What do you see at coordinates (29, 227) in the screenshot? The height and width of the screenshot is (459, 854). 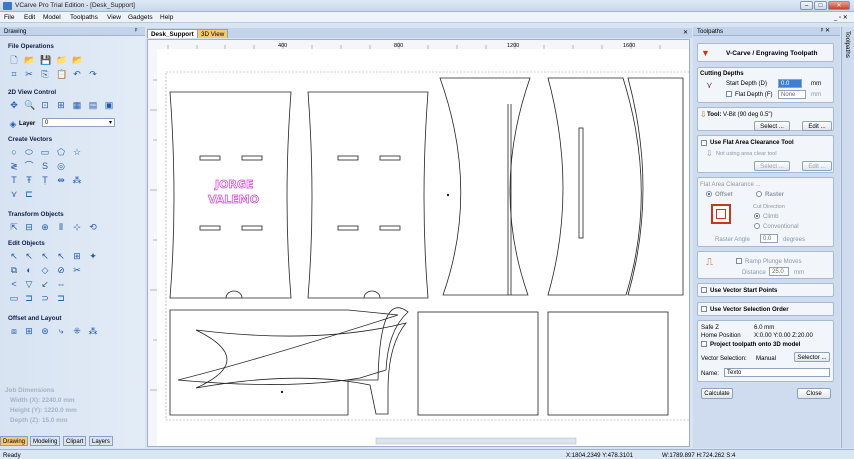 I see `align-icon: ⊟` at bounding box center [29, 227].